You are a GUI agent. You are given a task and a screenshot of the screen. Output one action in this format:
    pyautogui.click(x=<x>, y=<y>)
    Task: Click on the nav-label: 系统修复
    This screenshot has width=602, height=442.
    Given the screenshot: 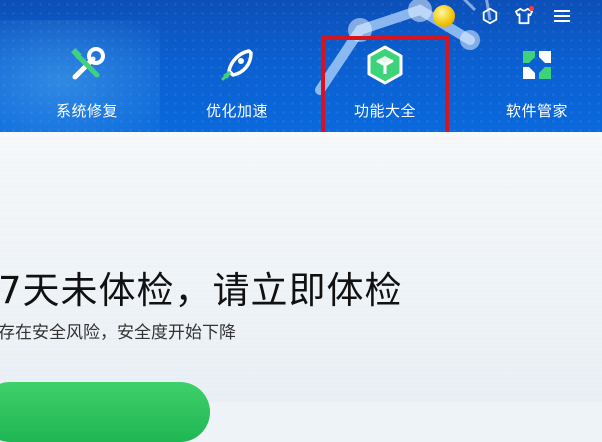 What is the action you would take?
    pyautogui.click(x=86, y=111)
    